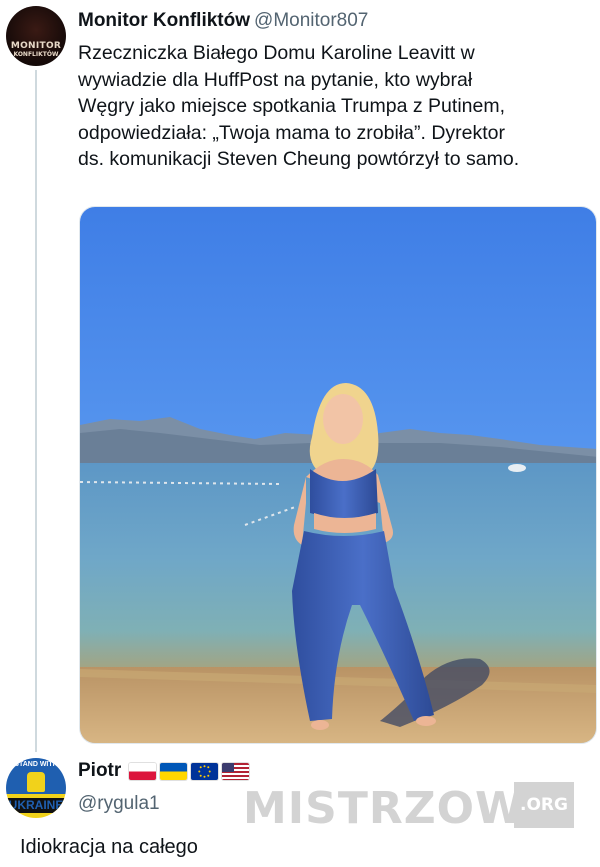 The width and height of the screenshot is (600, 867). What do you see at coordinates (99, 771) in the screenshot?
I see `reply-author-display-name: Piotr` at bounding box center [99, 771].